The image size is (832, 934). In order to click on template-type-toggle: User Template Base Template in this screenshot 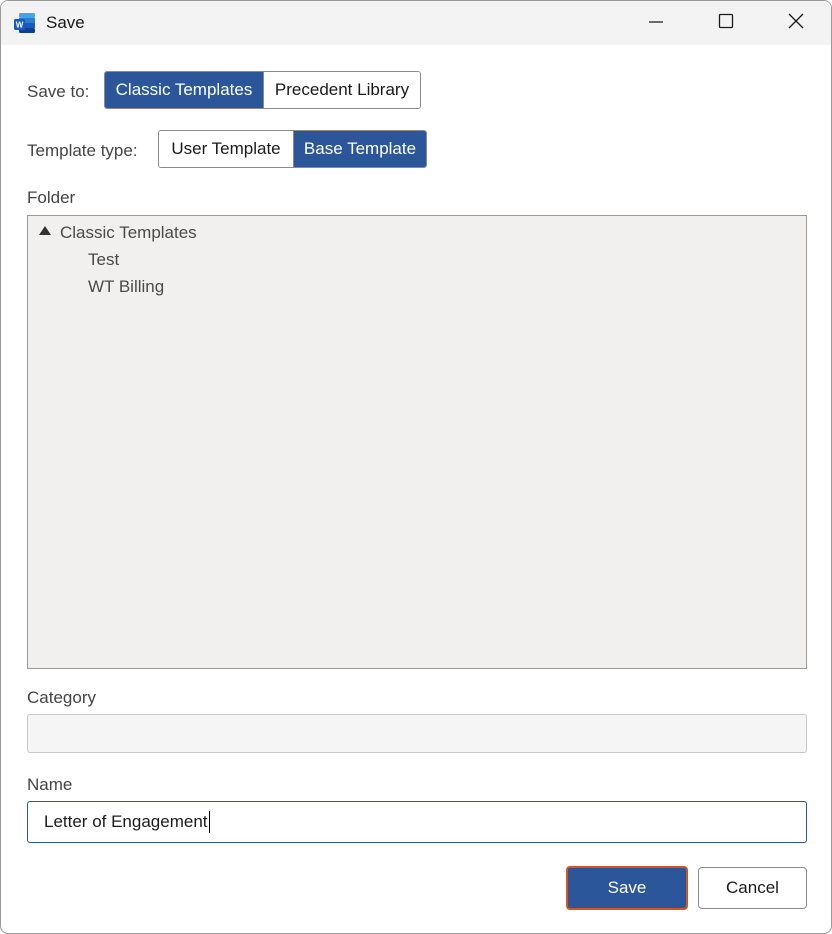, I will do `click(292, 149)`.